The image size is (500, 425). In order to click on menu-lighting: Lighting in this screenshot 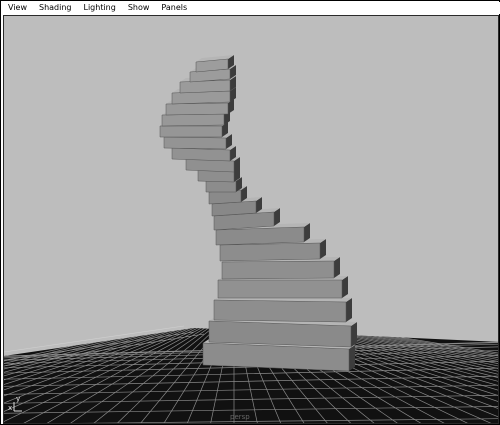, I will do `click(99, 8)`.